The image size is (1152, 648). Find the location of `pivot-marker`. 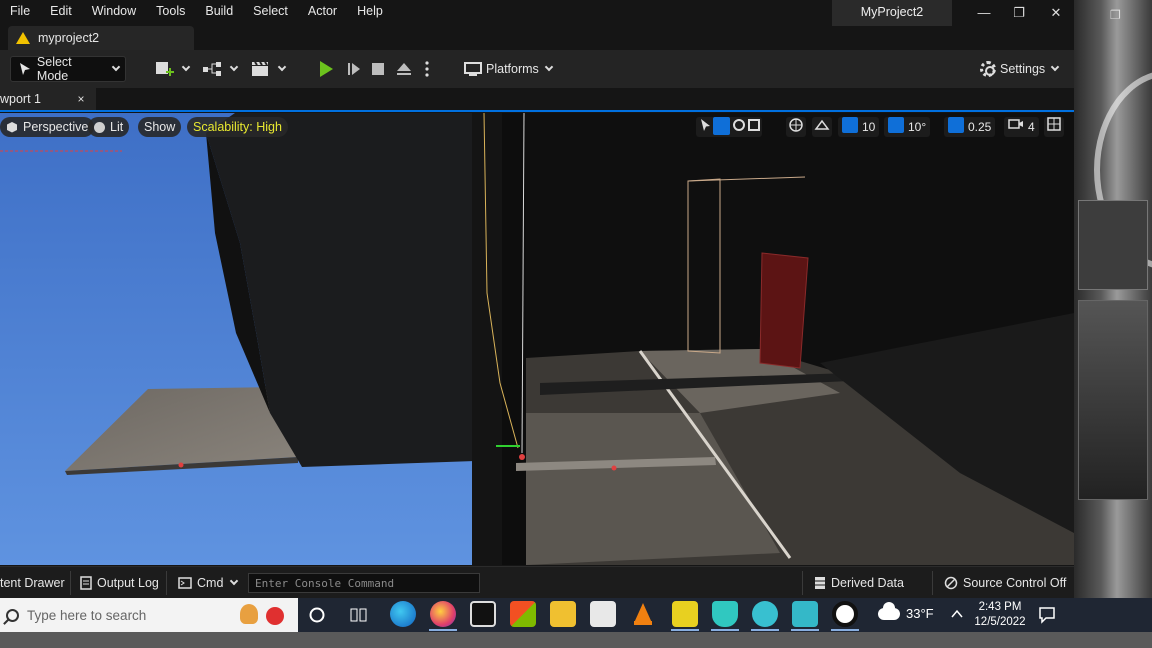

pivot-marker is located at coordinates (522, 457).